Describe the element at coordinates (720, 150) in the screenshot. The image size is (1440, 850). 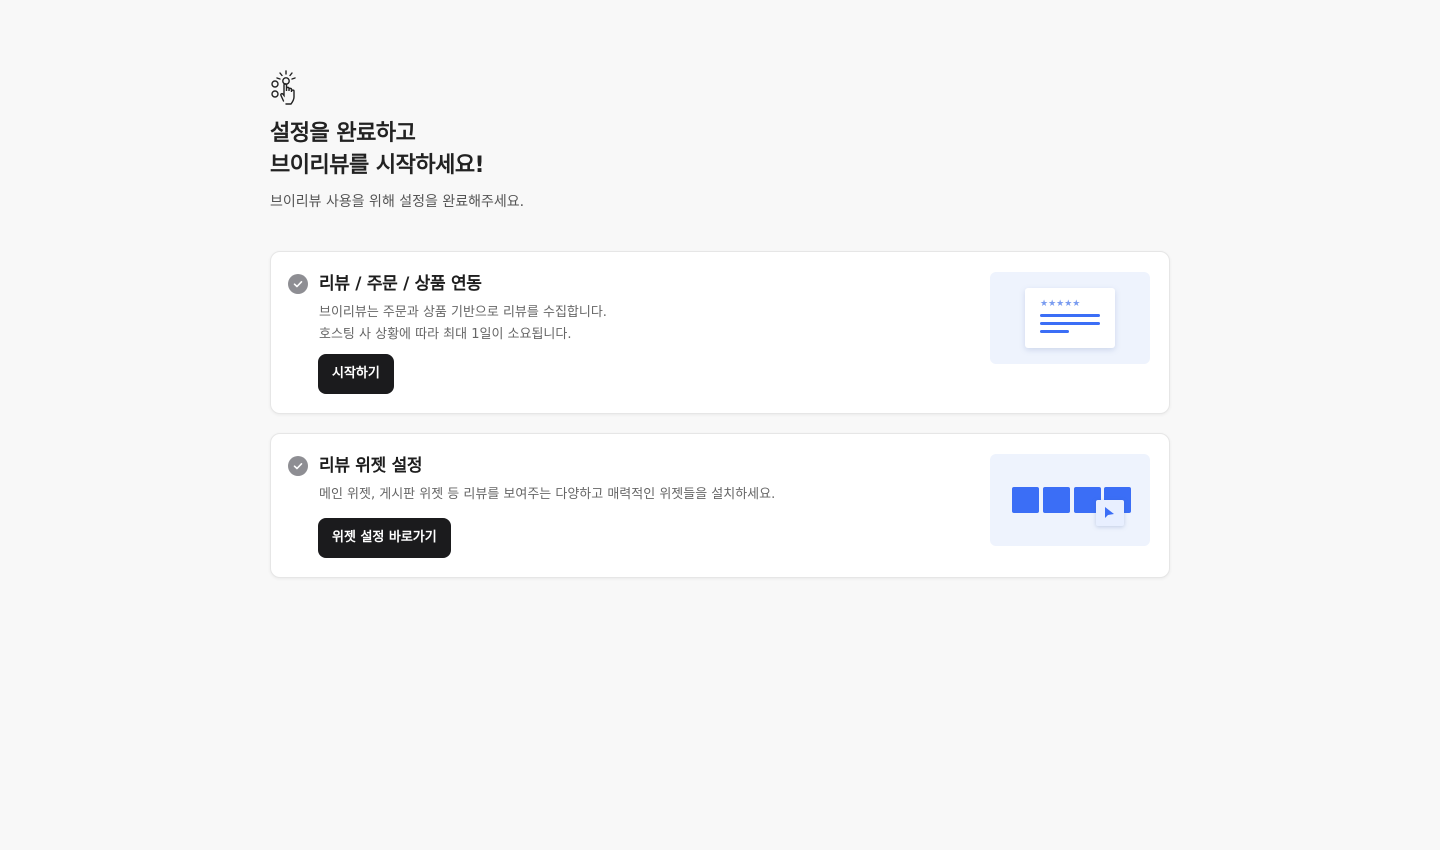
I see `page-title: 설정을 완료하고 브이리뷰를 시작하세요!` at that location.